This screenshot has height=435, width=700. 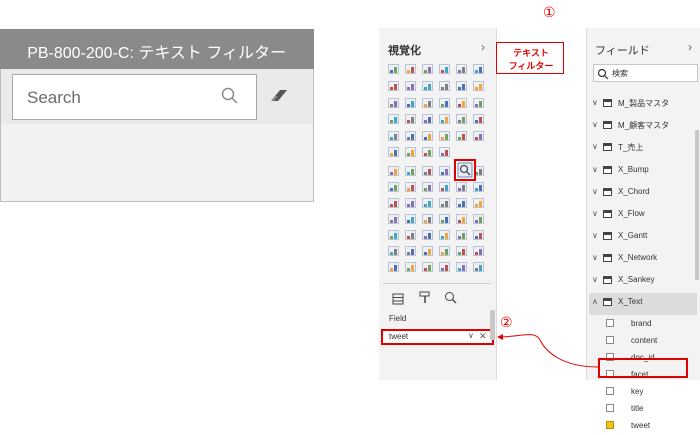 What do you see at coordinates (646, 342) in the screenshot?
I see `field-row-content: content` at bounding box center [646, 342].